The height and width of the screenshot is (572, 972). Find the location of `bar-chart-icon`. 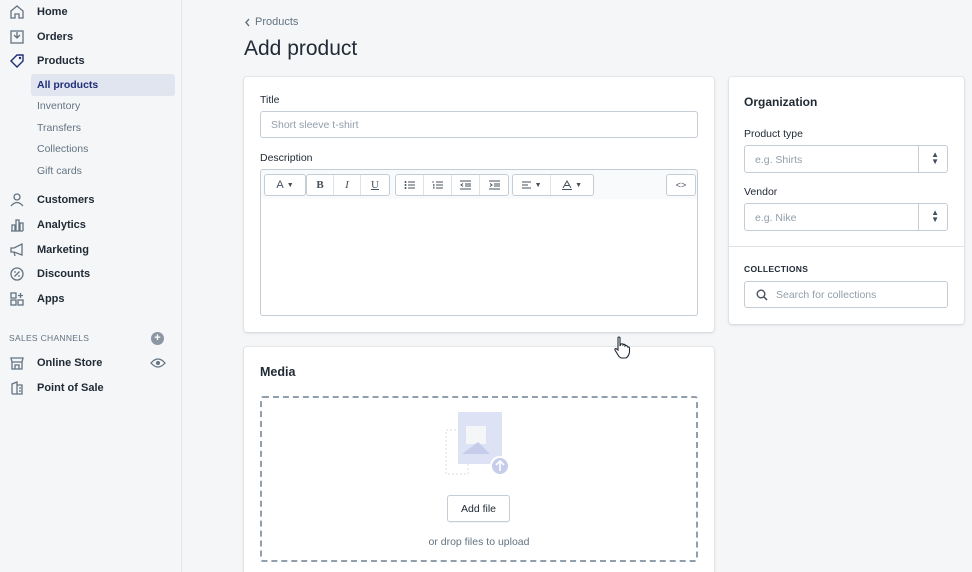

bar-chart-icon is located at coordinates (17, 225).